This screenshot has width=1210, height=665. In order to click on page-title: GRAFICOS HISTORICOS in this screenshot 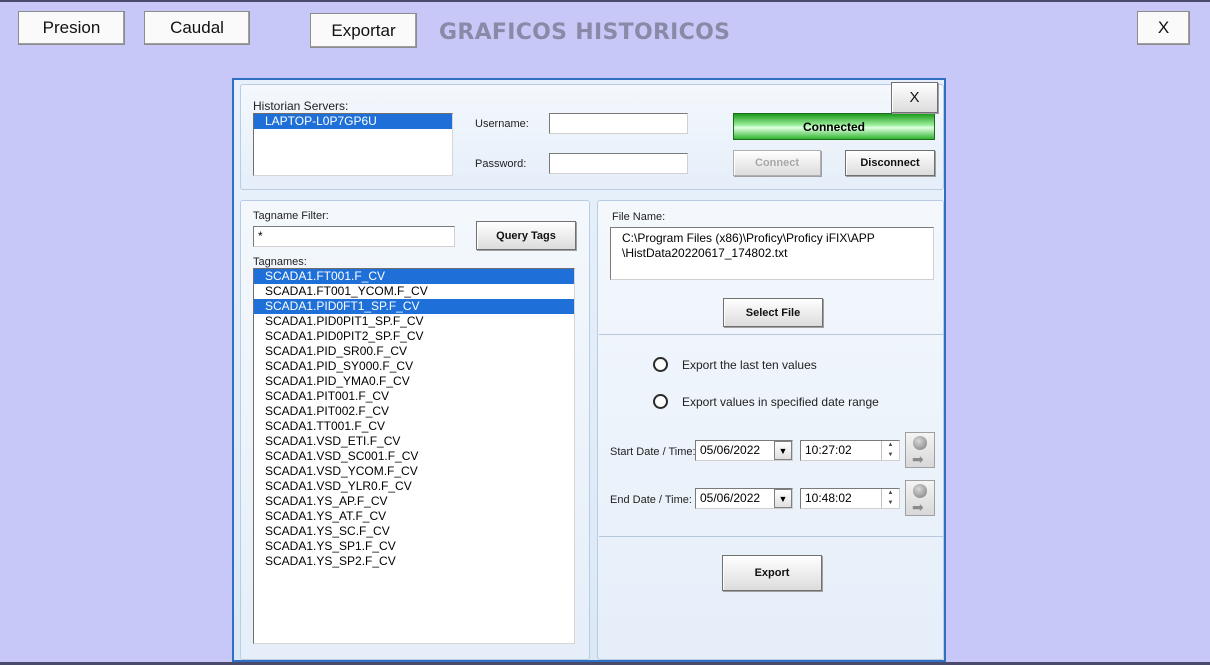, I will do `click(585, 32)`.